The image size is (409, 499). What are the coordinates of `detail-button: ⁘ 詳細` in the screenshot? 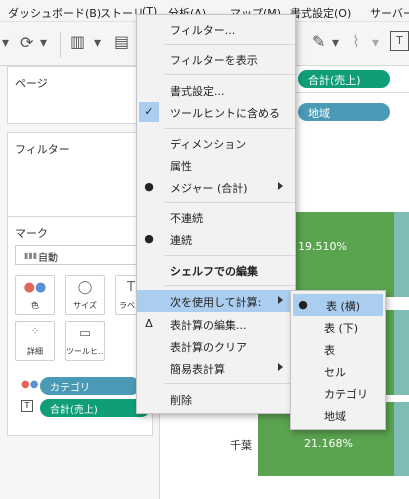 It's located at (35, 341).